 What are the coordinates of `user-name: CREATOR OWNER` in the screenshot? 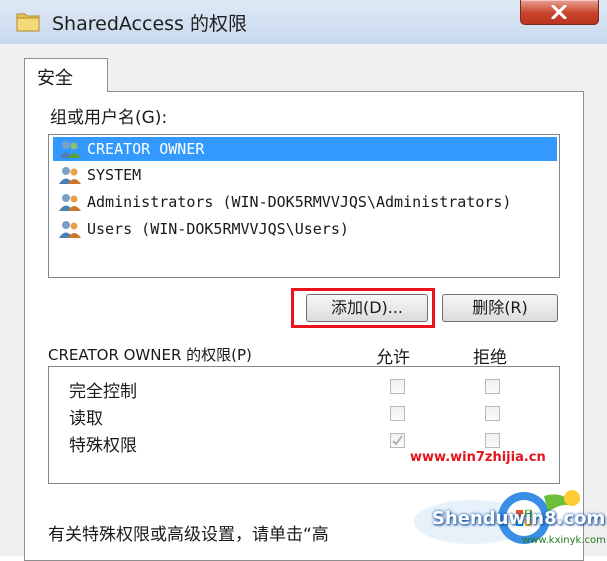 It's located at (146, 149).